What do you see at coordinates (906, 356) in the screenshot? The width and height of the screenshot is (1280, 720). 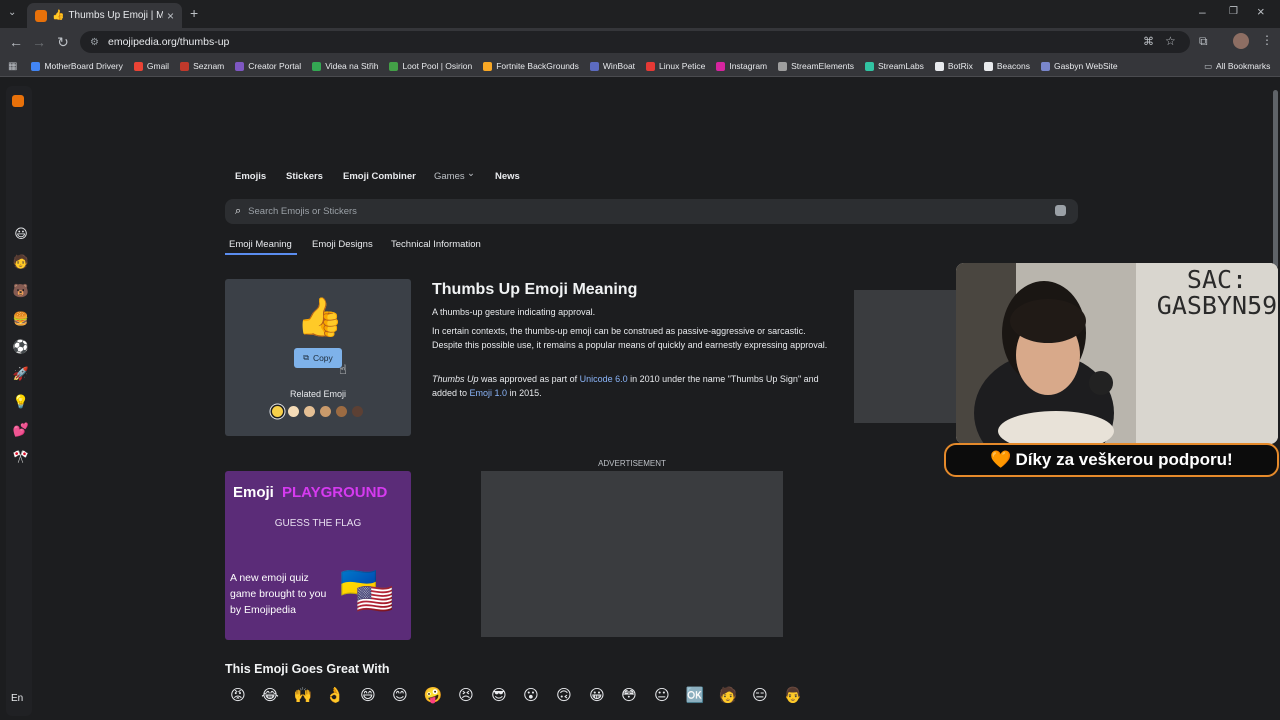 I see `side-advertisement` at bounding box center [906, 356].